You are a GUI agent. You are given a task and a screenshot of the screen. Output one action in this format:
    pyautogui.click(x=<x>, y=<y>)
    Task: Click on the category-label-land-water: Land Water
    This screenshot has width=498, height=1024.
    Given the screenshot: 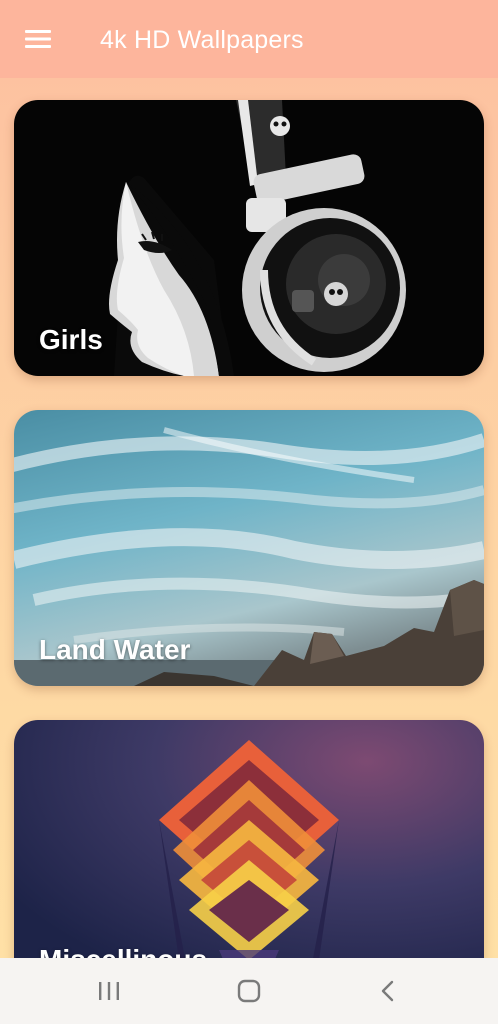 What is the action you would take?
    pyautogui.click(x=115, y=649)
    